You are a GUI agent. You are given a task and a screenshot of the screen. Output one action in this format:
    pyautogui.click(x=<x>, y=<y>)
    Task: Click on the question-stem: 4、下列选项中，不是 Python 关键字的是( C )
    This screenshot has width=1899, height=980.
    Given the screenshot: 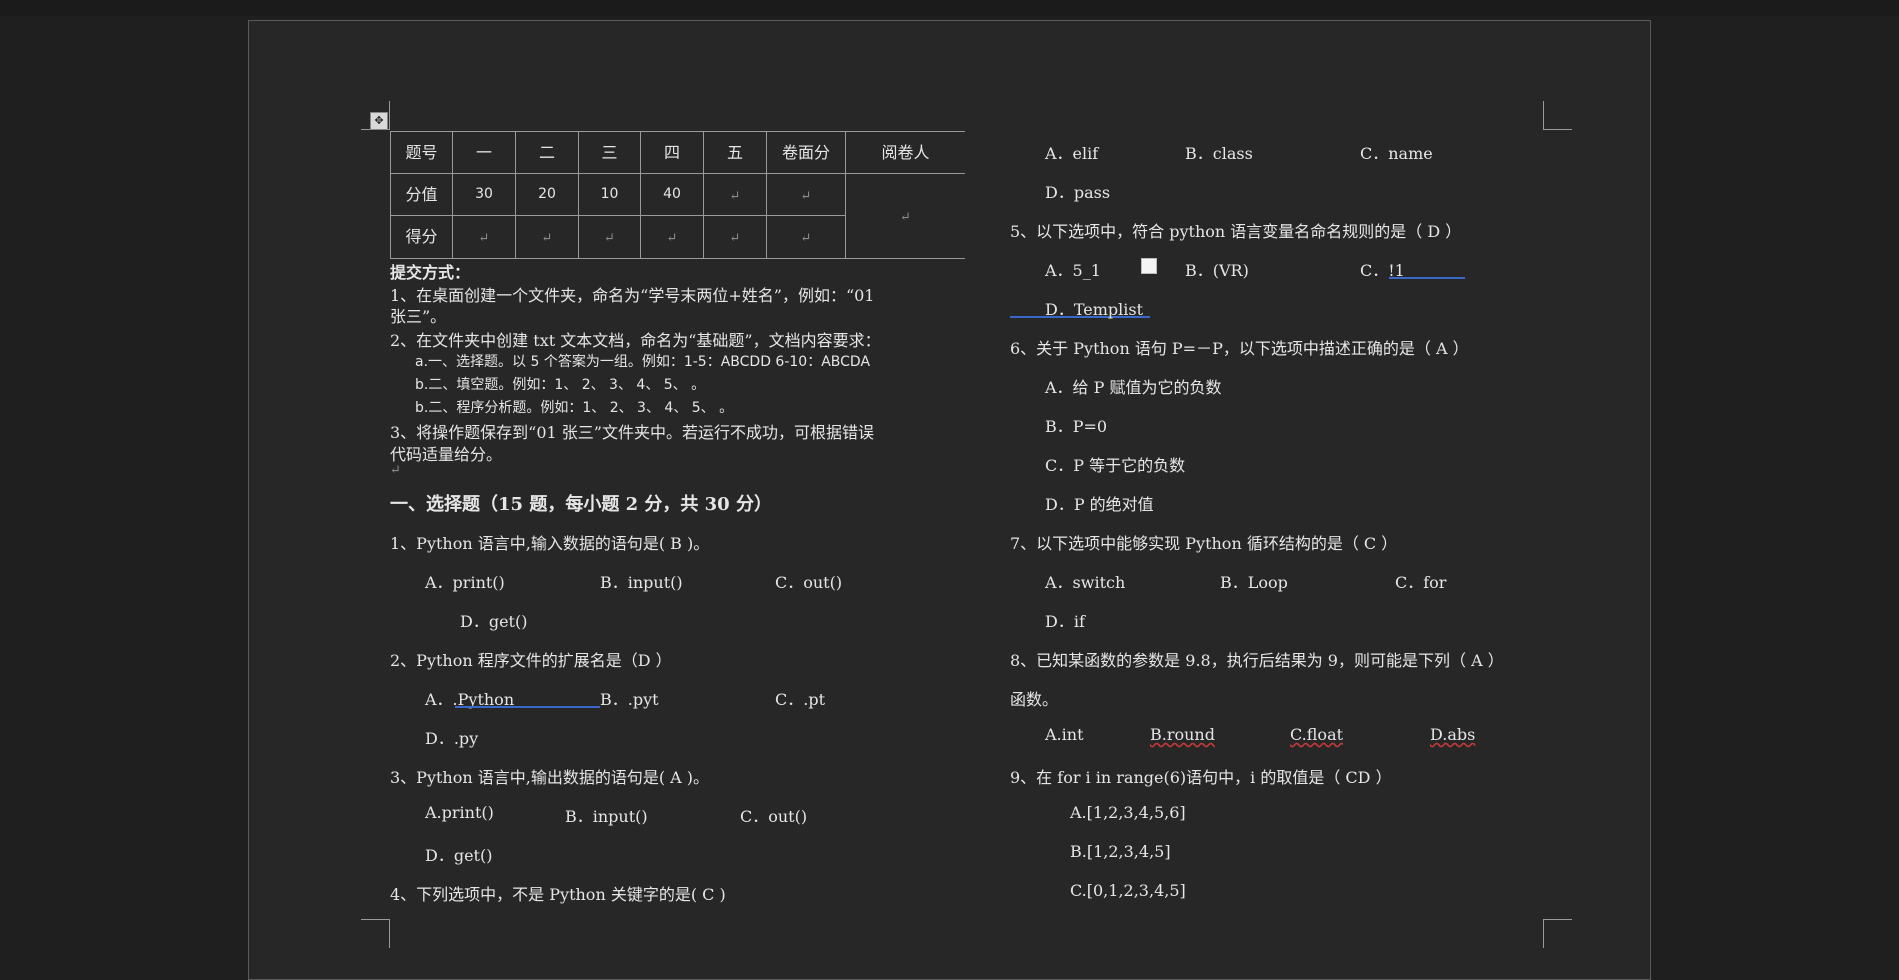 What is the action you would take?
    pyautogui.click(x=558, y=894)
    